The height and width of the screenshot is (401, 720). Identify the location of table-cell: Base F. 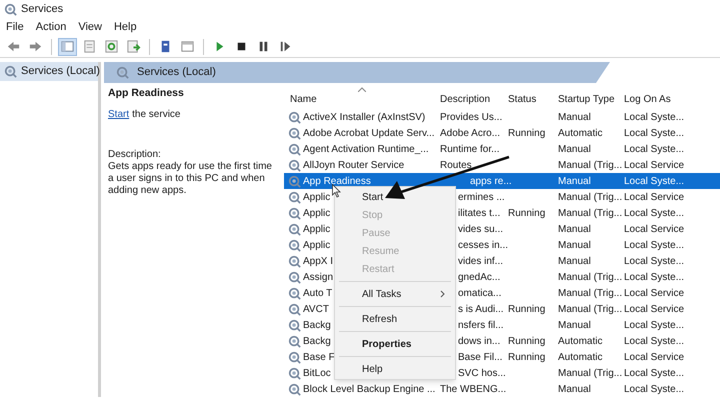
(319, 357).